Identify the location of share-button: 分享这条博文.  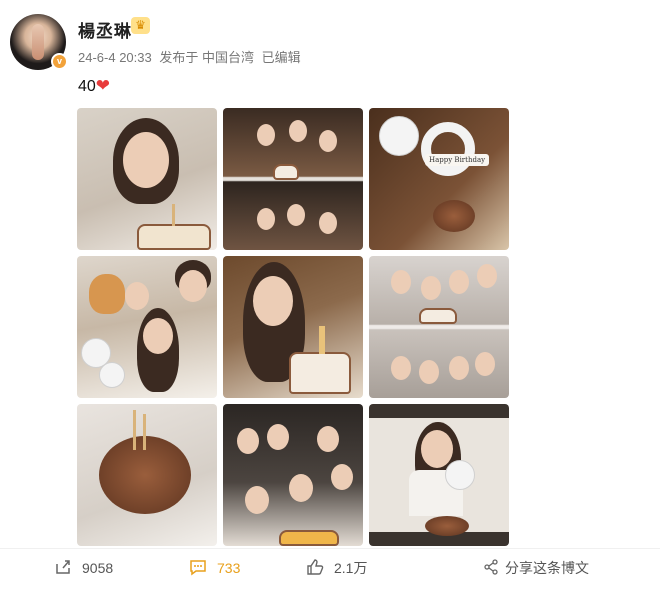
(536, 568).